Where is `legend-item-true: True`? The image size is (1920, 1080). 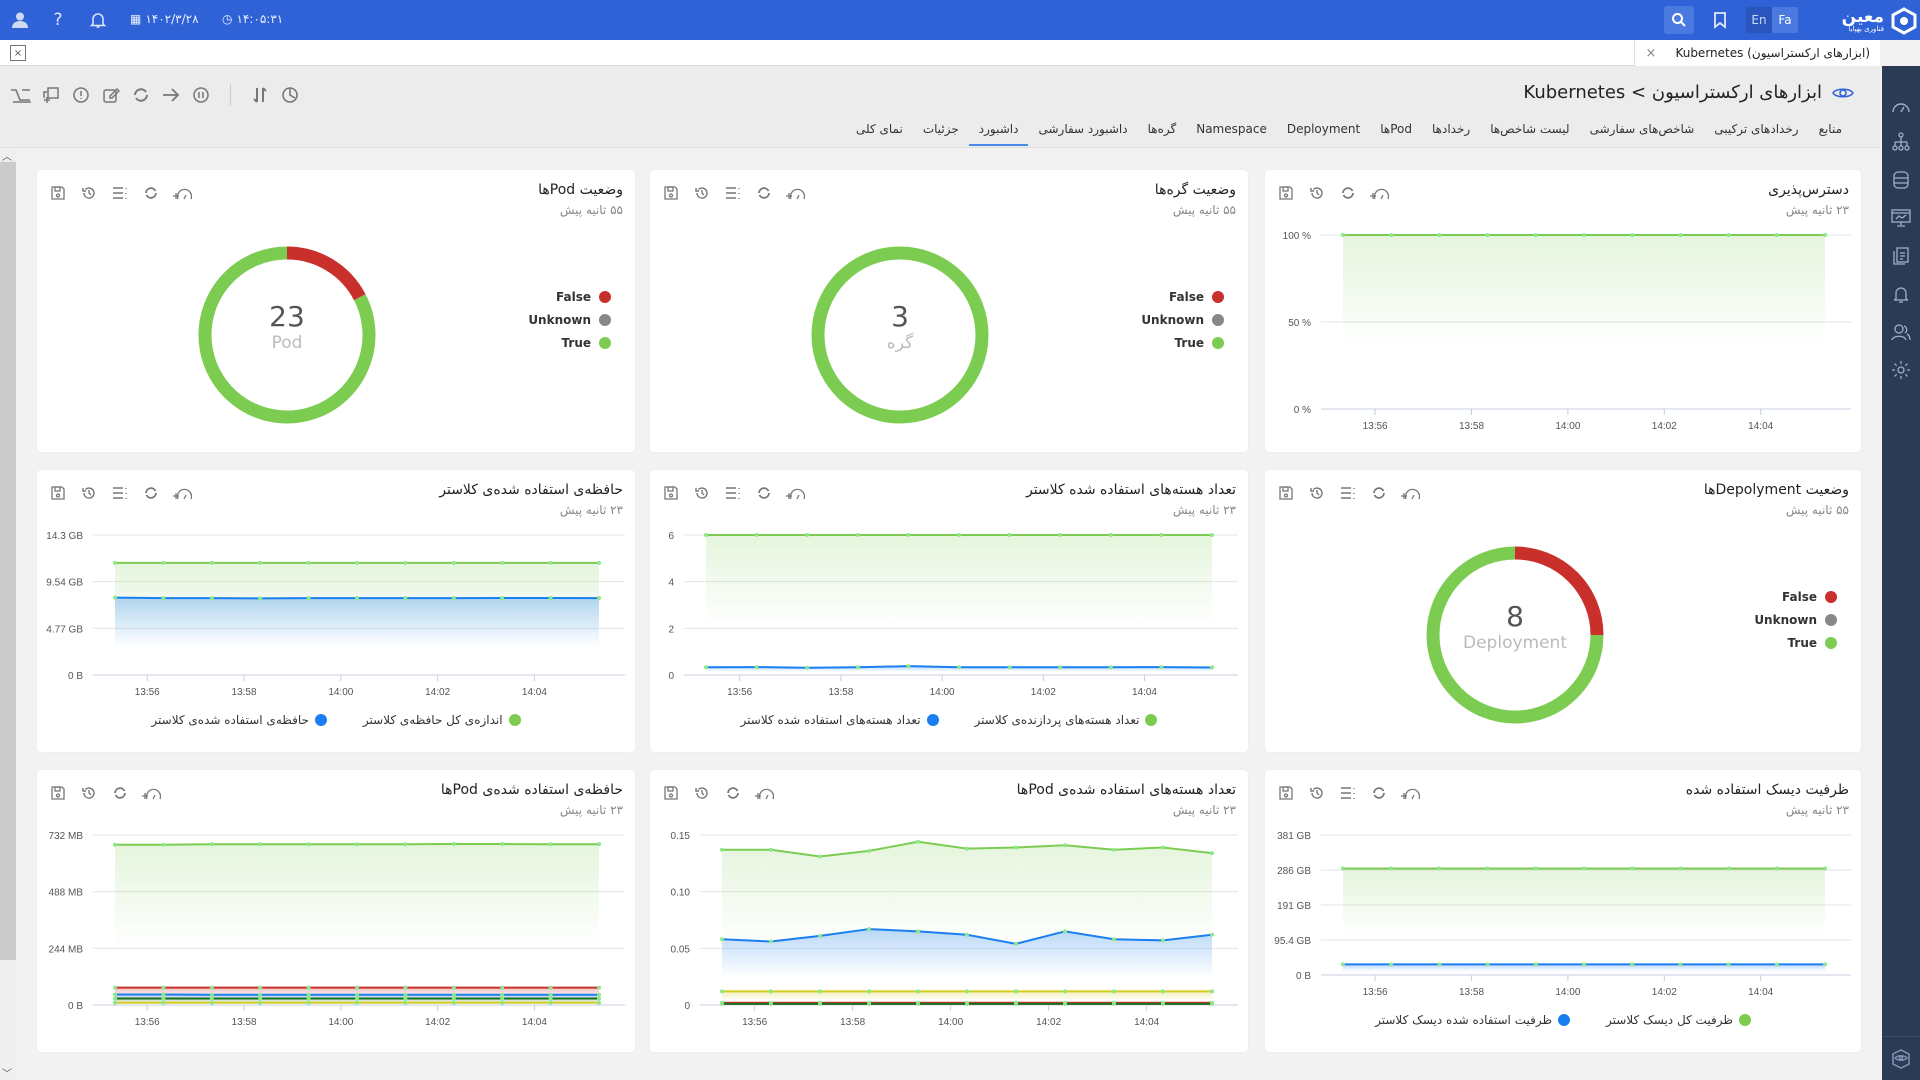
legend-item-true: True is located at coordinates (1182, 343).